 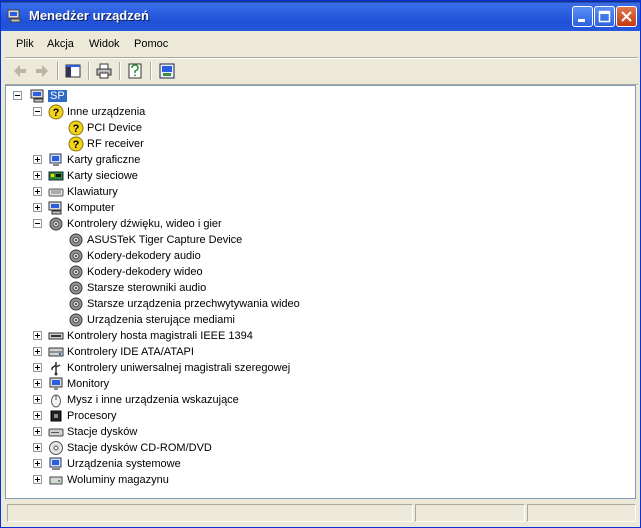 What do you see at coordinates (139, 448) in the screenshot?
I see `tree-node-label: Stacje dysków CD-ROM/DVD` at bounding box center [139, 448].